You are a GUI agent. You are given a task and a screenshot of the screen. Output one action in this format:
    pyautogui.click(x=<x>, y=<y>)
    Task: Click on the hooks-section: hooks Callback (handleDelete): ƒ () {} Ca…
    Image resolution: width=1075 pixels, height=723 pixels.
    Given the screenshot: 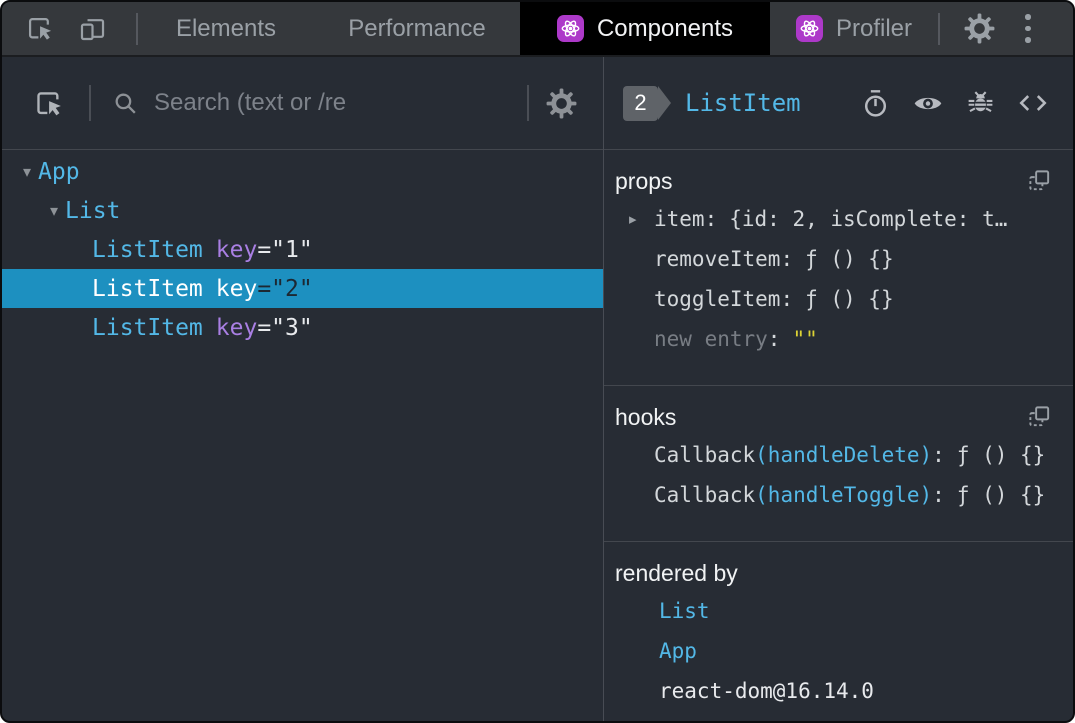 What is the action you would take?
    pyautogui.click(x=838, y=464)
    